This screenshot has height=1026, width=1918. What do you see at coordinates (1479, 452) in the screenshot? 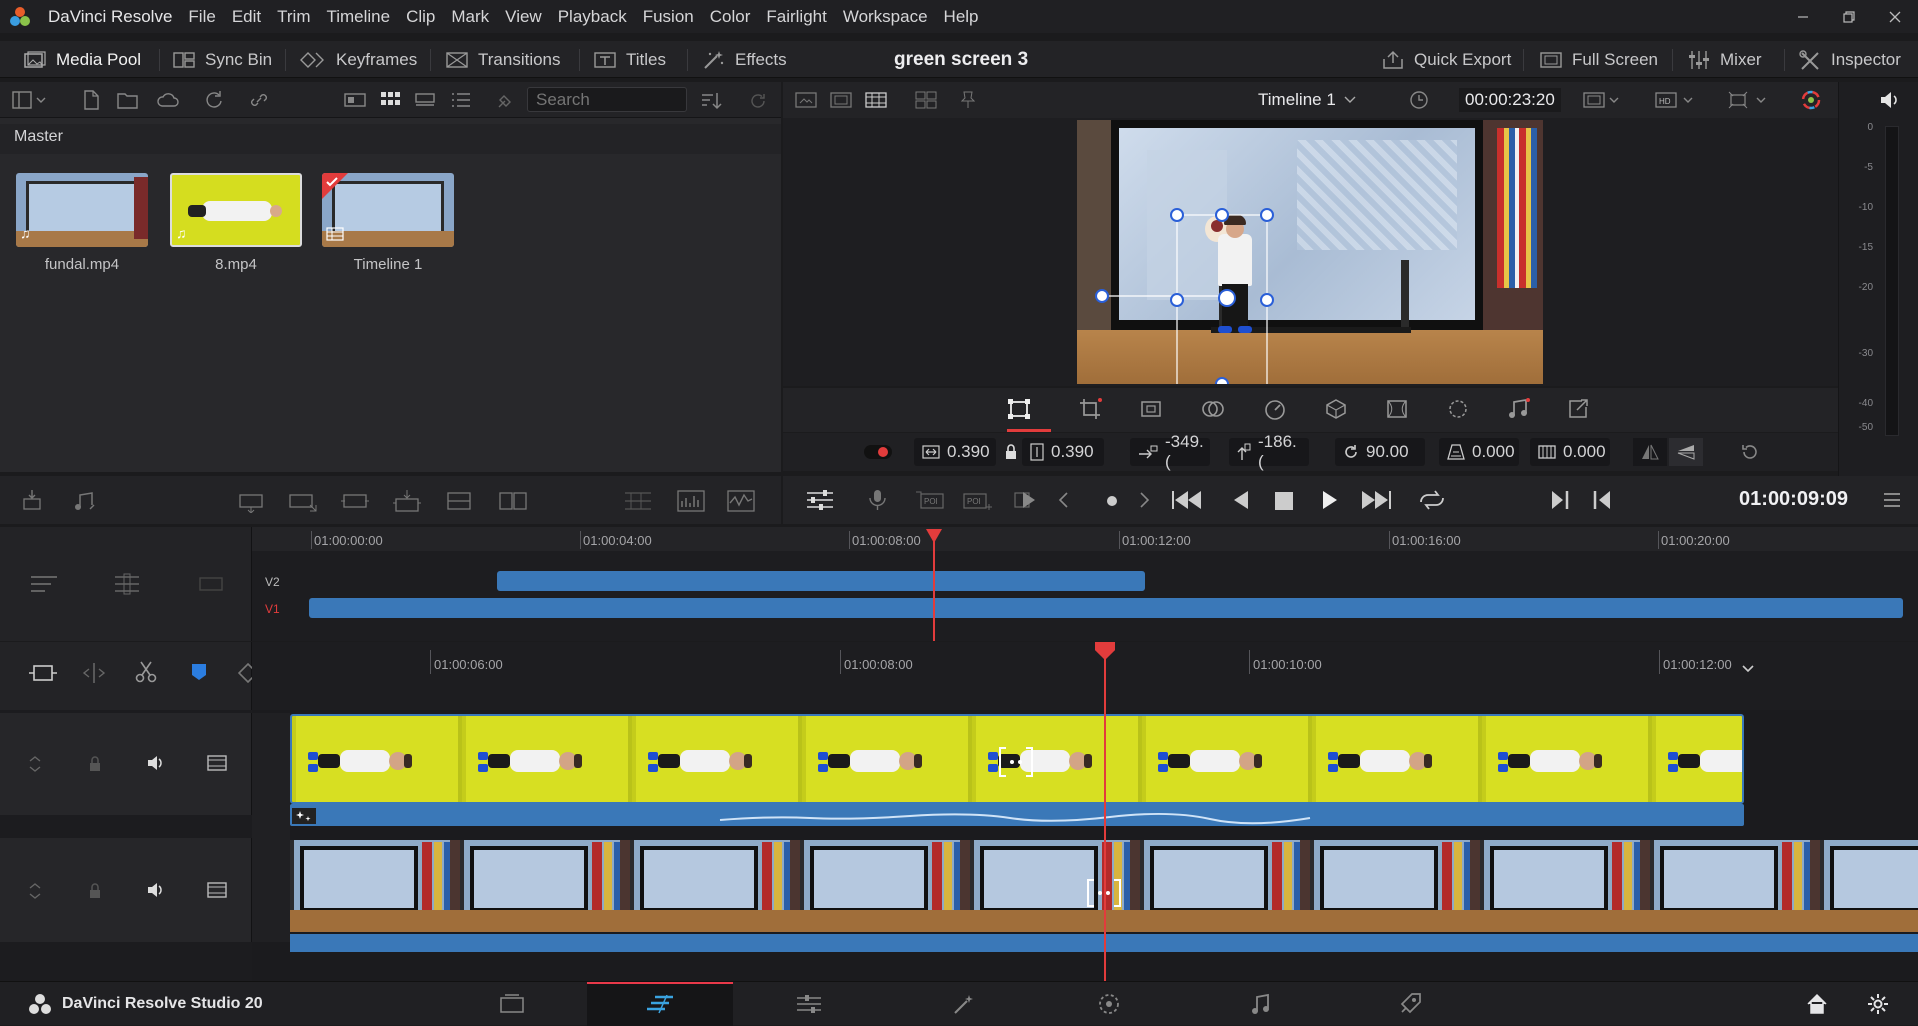
I see `pitch-field: 0.000` at bounding box center [1479, 452].